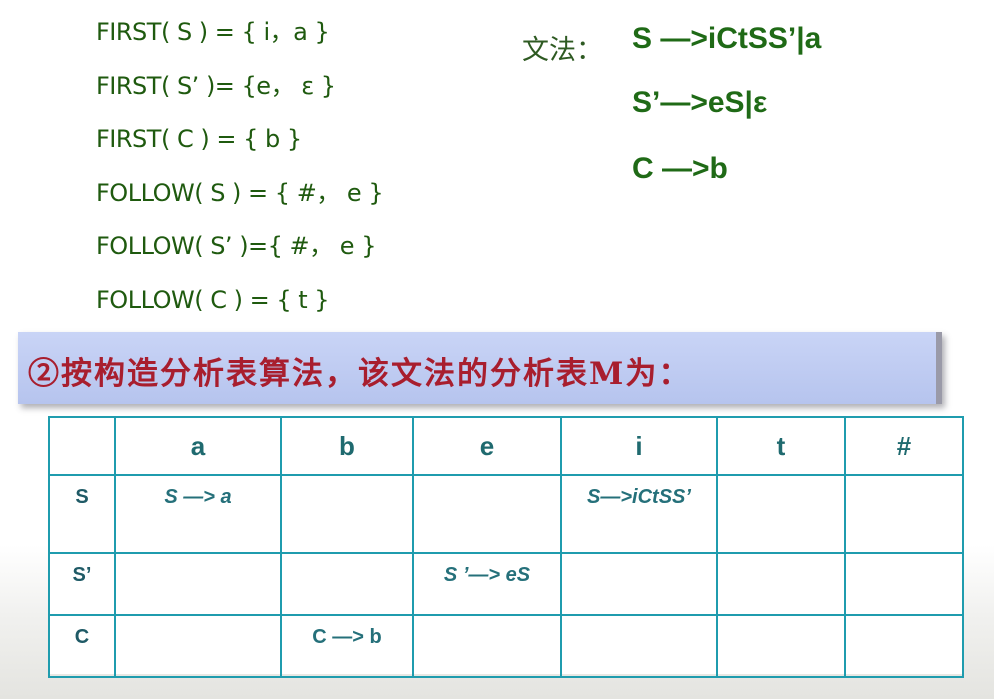  I want to click on follow-c-set: FOLLOW( C ) = { t }, so click(213, 299).